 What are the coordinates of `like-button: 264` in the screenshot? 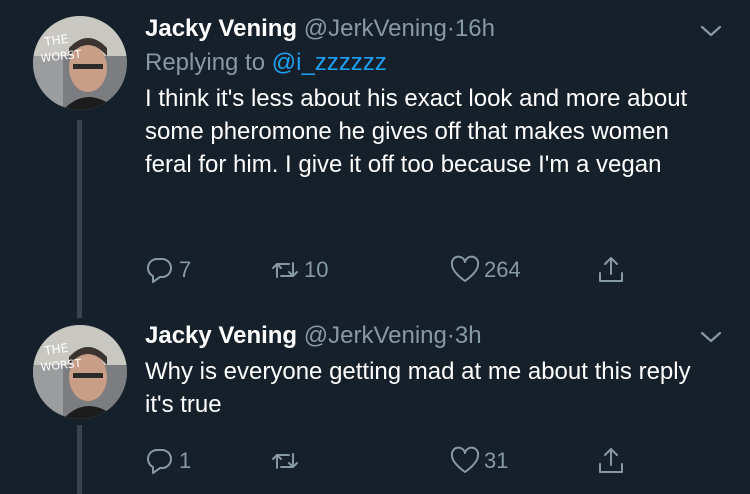 It's located at (485, 270).